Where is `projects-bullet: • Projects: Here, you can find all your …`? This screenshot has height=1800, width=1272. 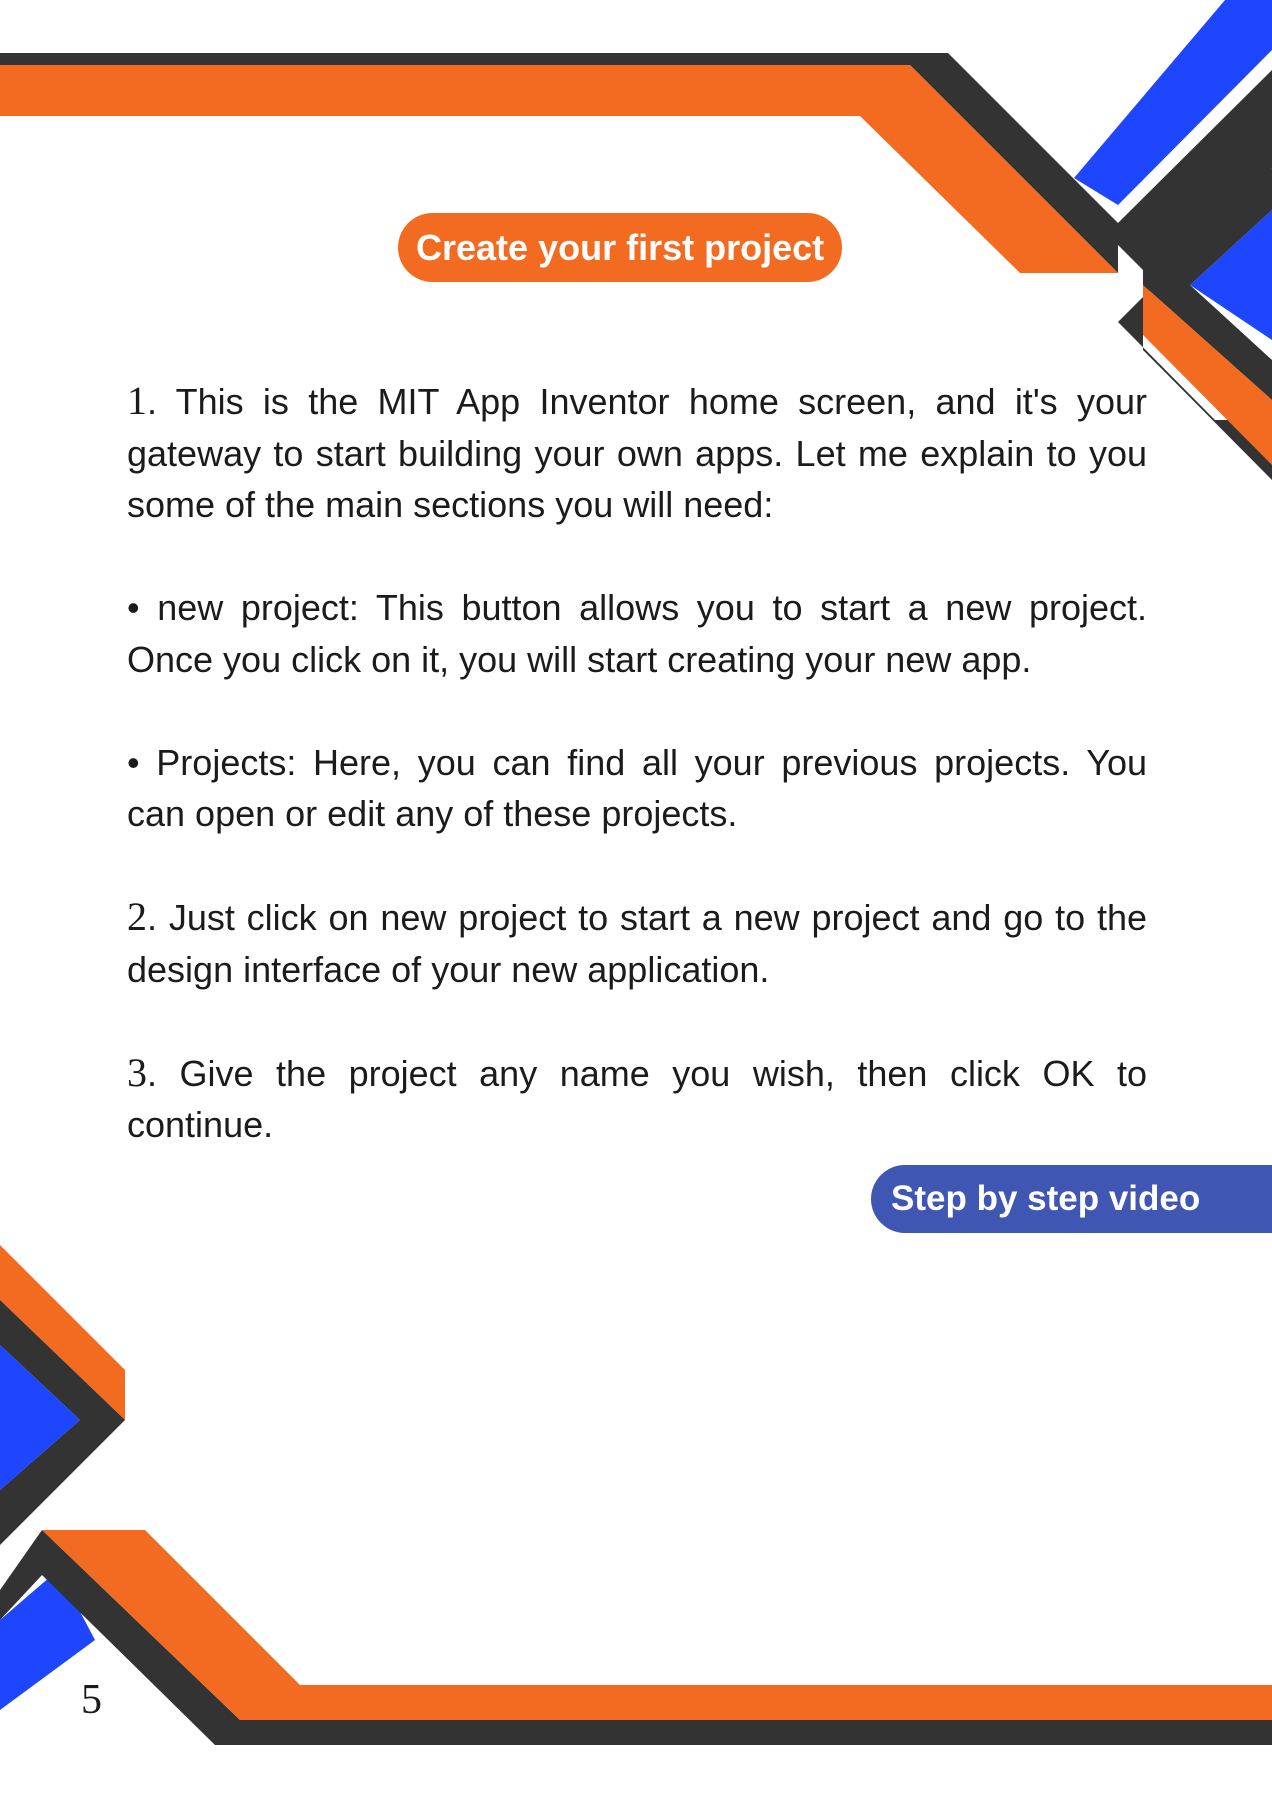
projects-bullet: • Projects: Here, you can find all your … is located at coordinates (637, 788).